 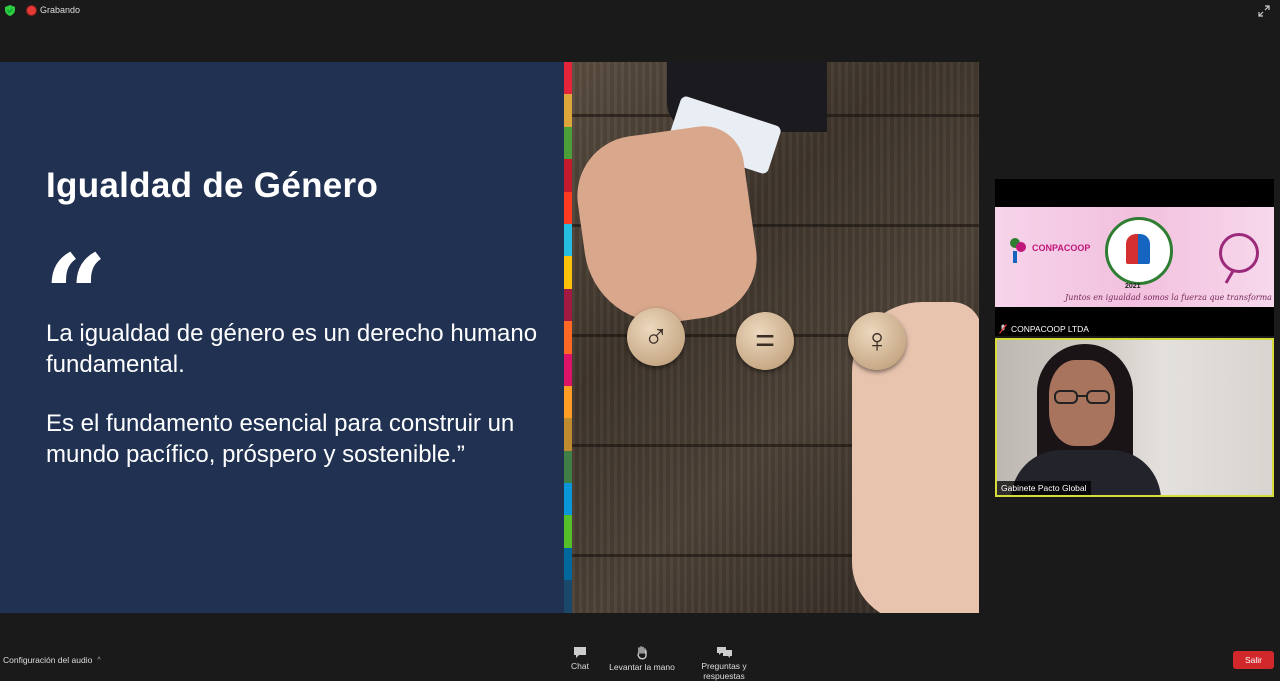 What do you see at coordinates (10, 10) in the screenshot?
I see `shield-icon` at bounding box center [10, 10].